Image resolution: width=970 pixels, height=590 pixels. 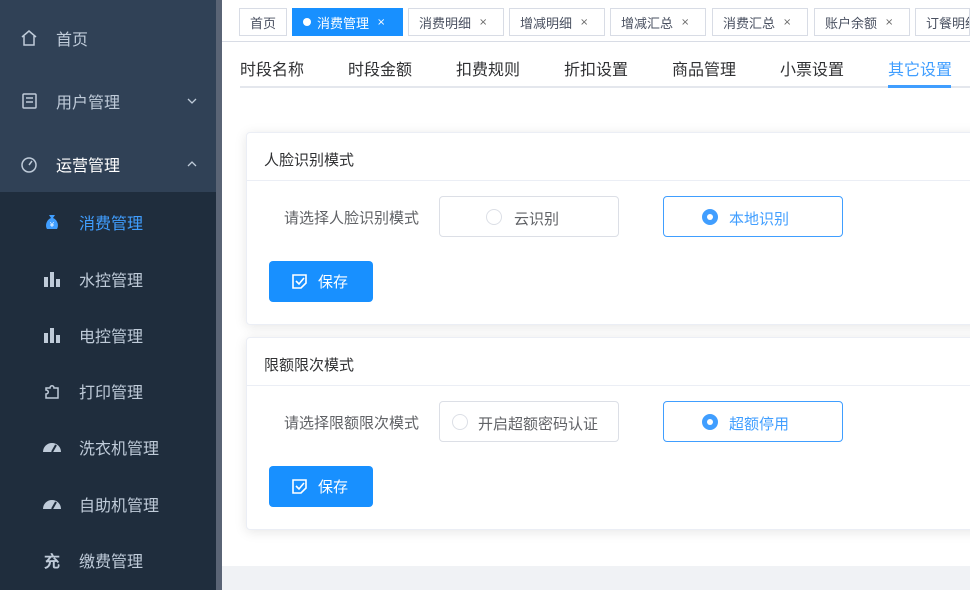 I want to click on tab-deduction-rules: 扣费规则, so click(x=488, y=68).